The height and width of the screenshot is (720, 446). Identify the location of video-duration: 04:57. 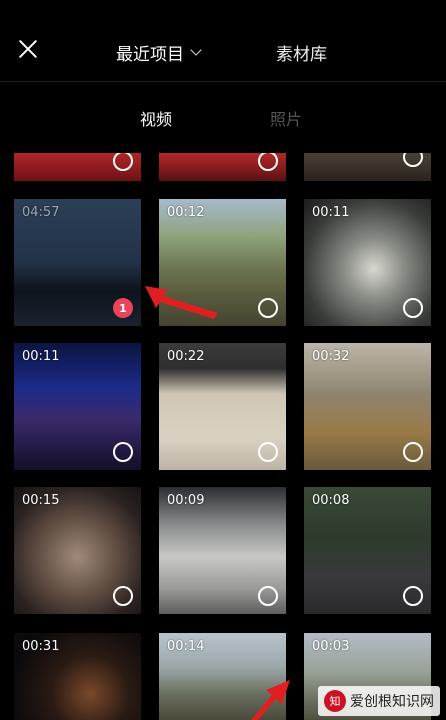
(41, 212).